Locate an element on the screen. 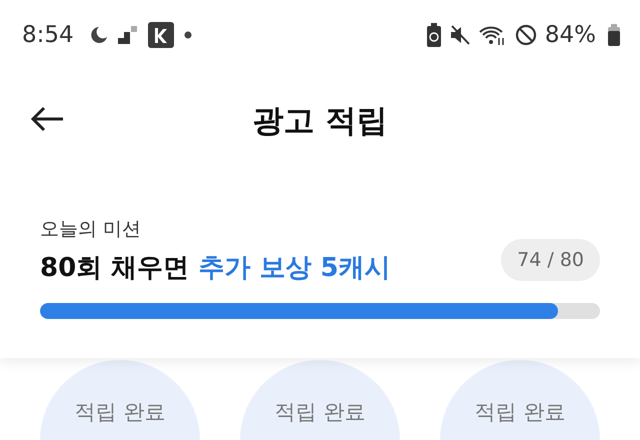  status-time: 8:54 is located at coordinates (48, 35).